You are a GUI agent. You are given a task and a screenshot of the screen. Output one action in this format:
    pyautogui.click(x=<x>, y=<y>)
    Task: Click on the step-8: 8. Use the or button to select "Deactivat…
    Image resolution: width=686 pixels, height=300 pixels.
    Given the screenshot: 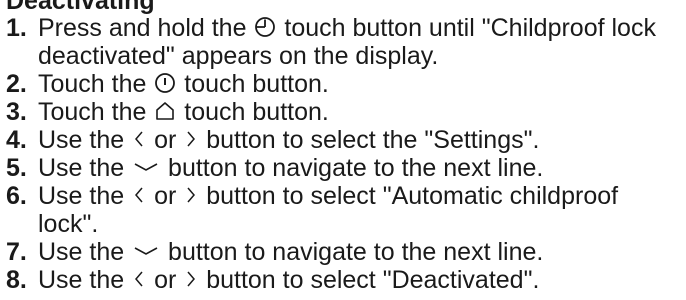 What is the action you would take?
    pyautogui.click(x=344, y=280)
    